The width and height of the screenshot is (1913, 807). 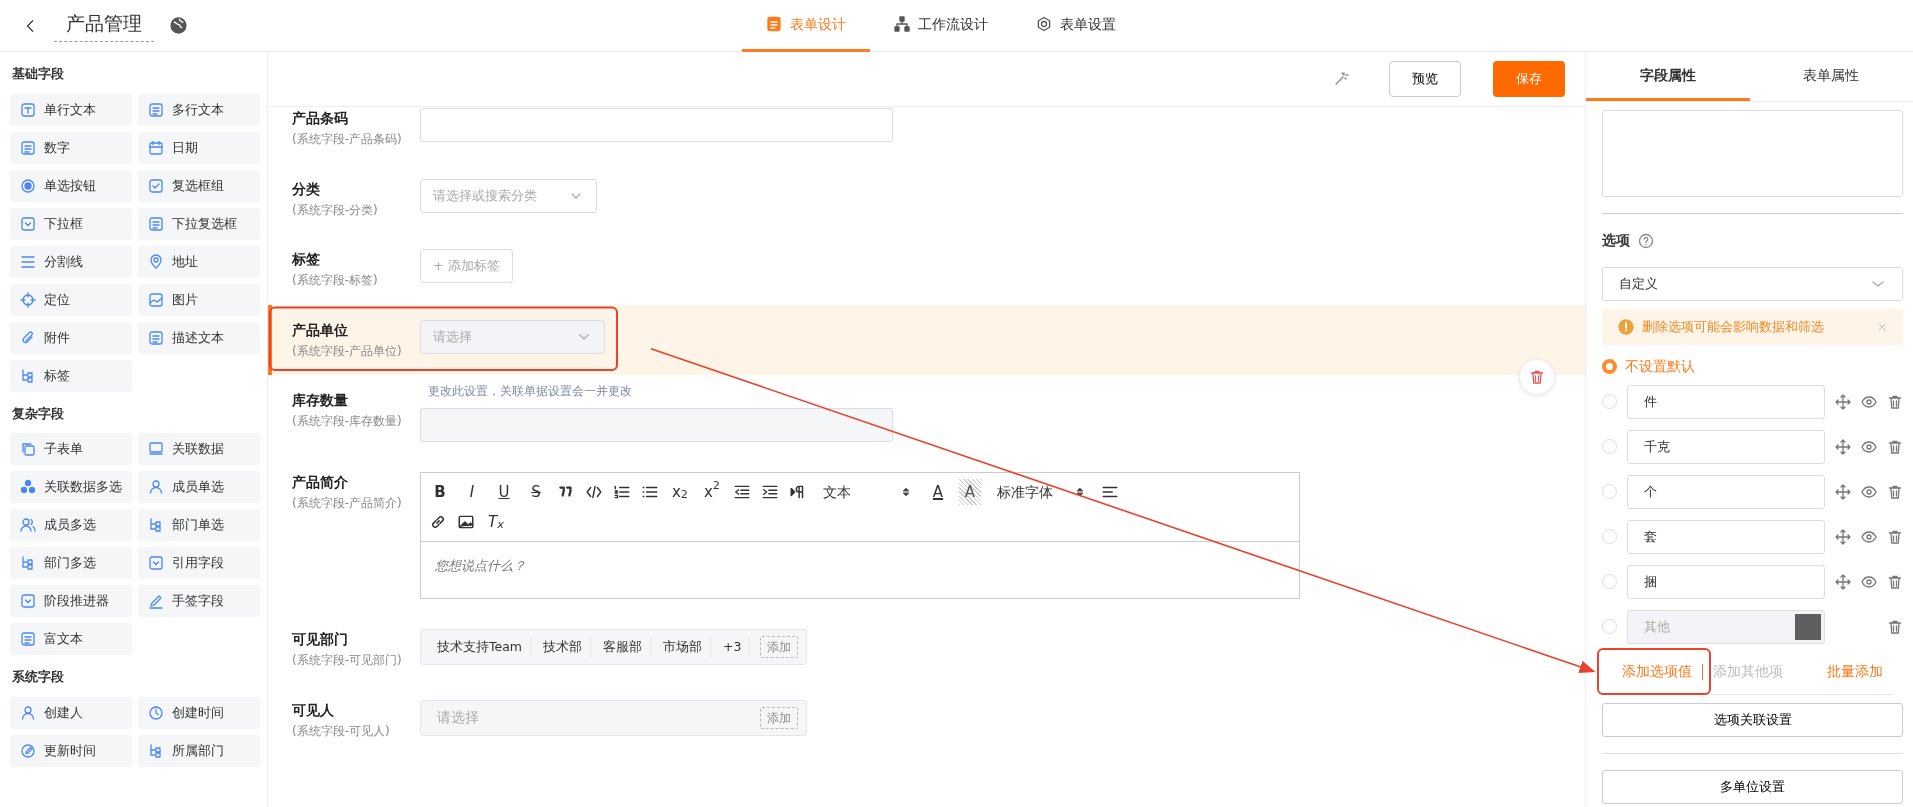 What do you see at coordinates (199, 449) in the screenshot?
I see `field-type-item: 关联数据` at bounding box center [199, 449].